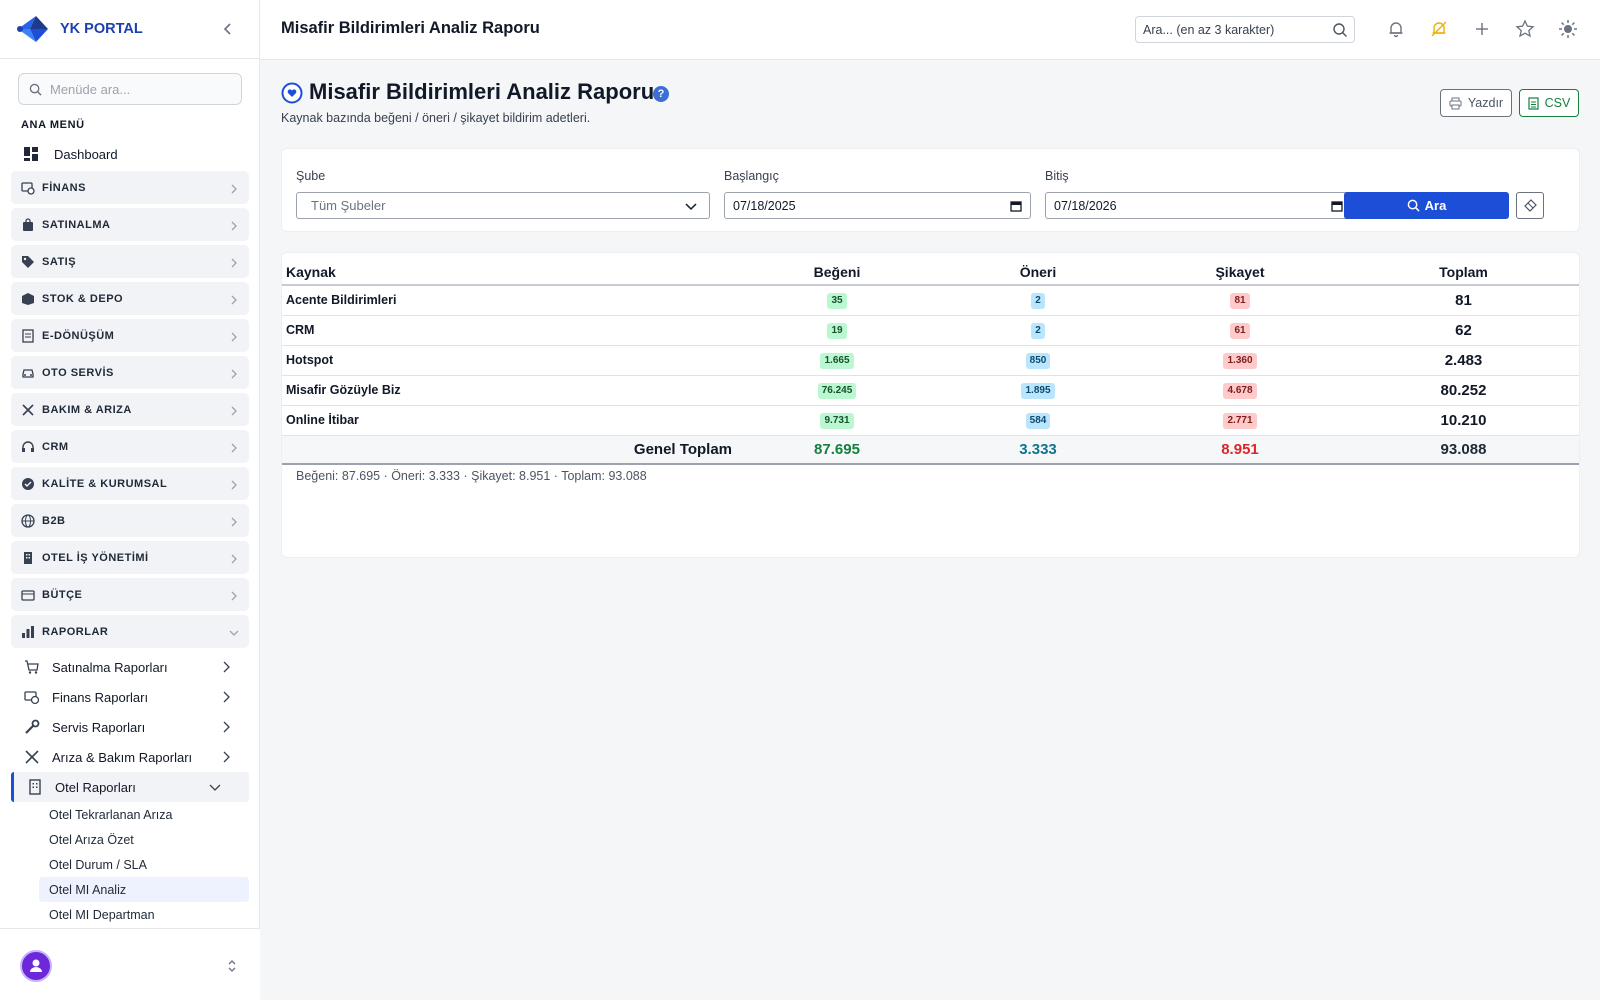 This screenshot has height=1000, width=1600. What do you see at coordinates (930, 420) in the screenshot?
I see `table-row: Online İtibar 9.731 584 2.771 10.210` at bounding box center [930, 420].